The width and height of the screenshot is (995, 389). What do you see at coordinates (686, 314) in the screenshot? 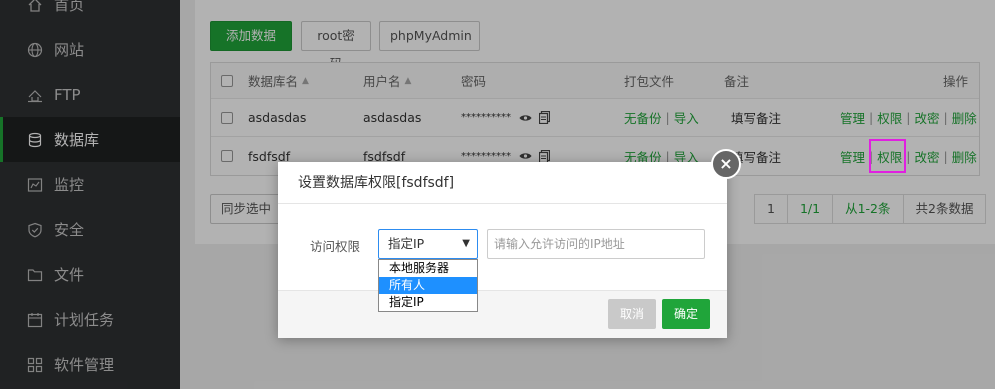
I see `confirm-button: 确定` at bounding box center [686, 314].